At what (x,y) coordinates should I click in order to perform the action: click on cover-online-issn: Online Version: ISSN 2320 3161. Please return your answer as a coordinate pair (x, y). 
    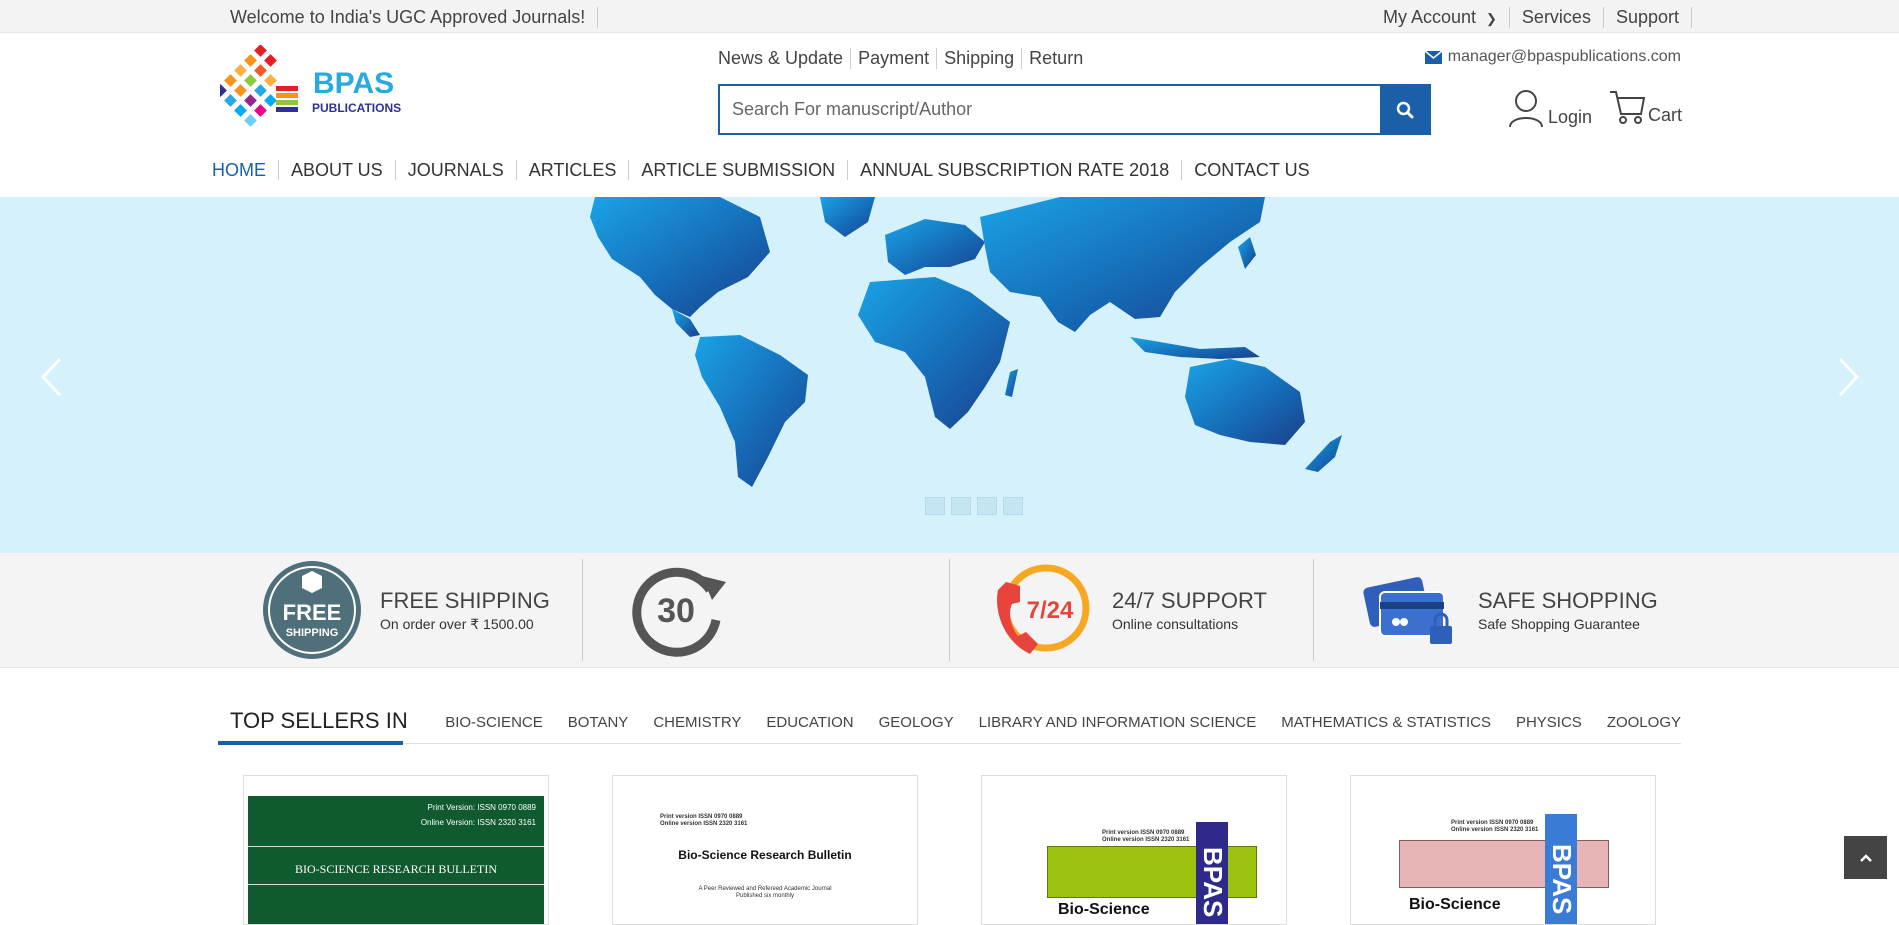
    Looking at the image, I should click on (478, 822).